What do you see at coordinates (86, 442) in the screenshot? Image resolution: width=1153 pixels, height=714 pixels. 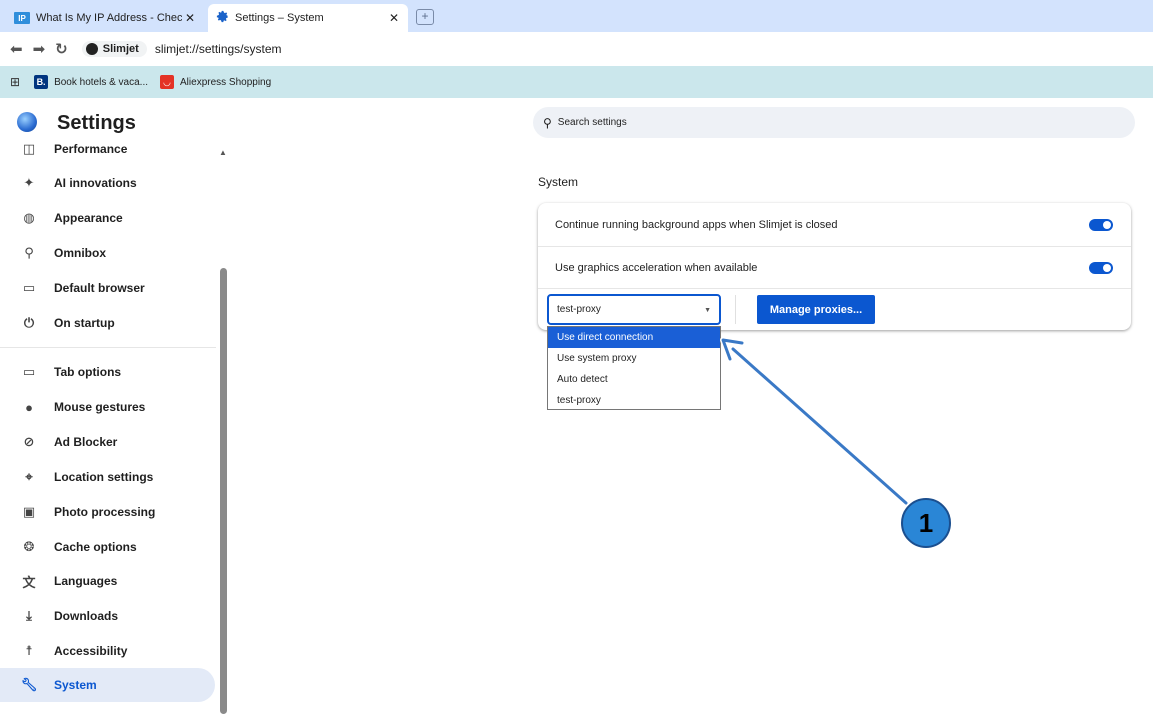 I see `sidebar-item-label: Ad Blocker` at bounding box center [86, 442].